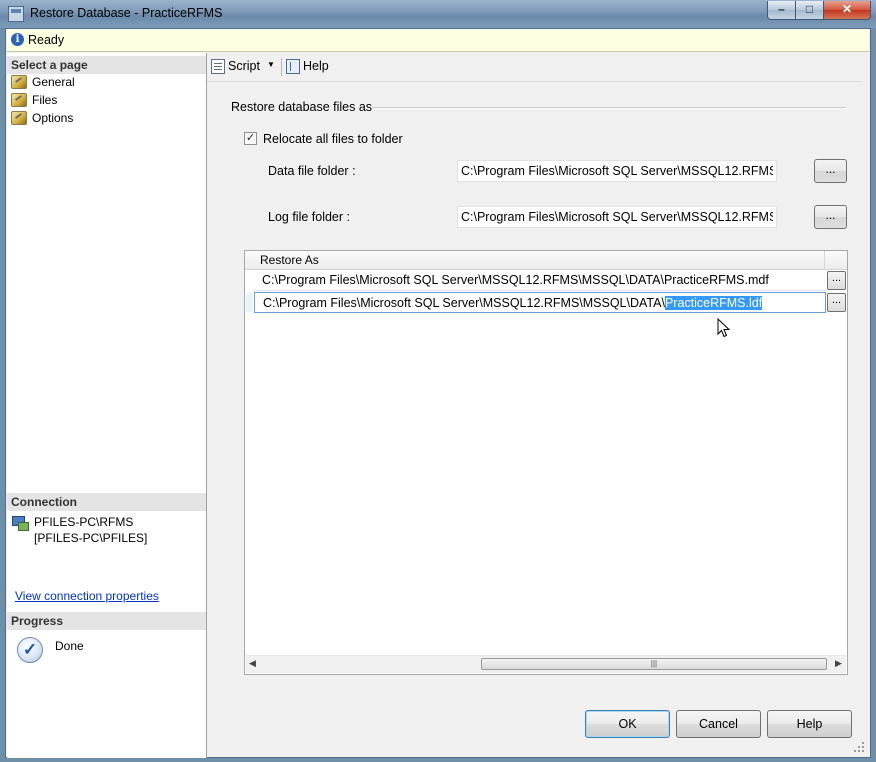 The height and width of the screenshot is (762, 876). What do you see at coordinates (866, 403) in the screenshot?
I see `panel-scrollbar-track` at bounding box center [866, 403].